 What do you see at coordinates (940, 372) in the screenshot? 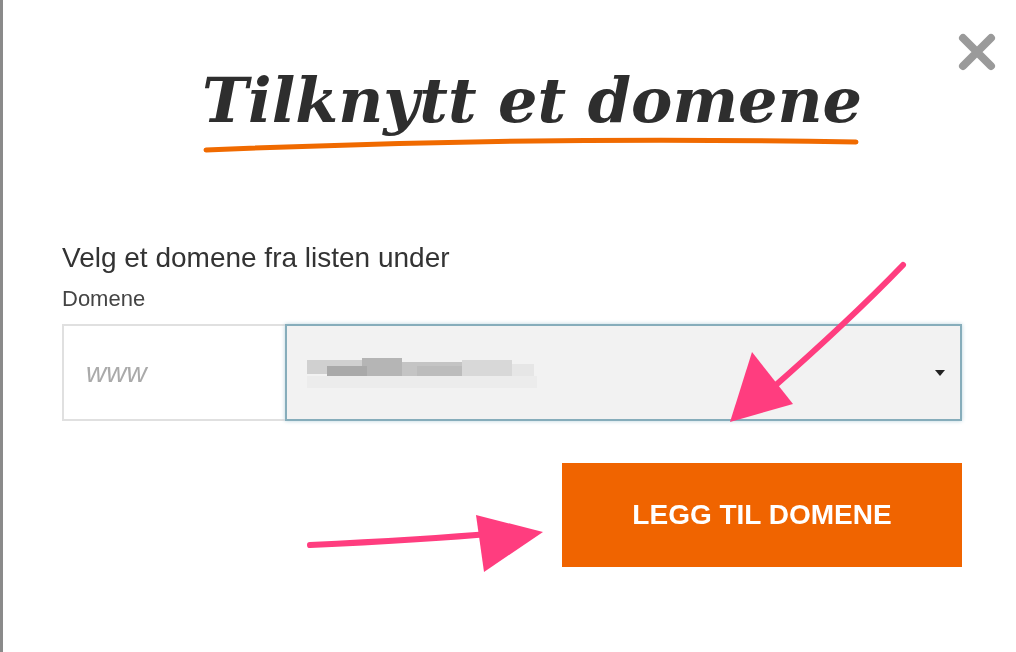
I see `caret-icon` at bounding box center [940, 372].